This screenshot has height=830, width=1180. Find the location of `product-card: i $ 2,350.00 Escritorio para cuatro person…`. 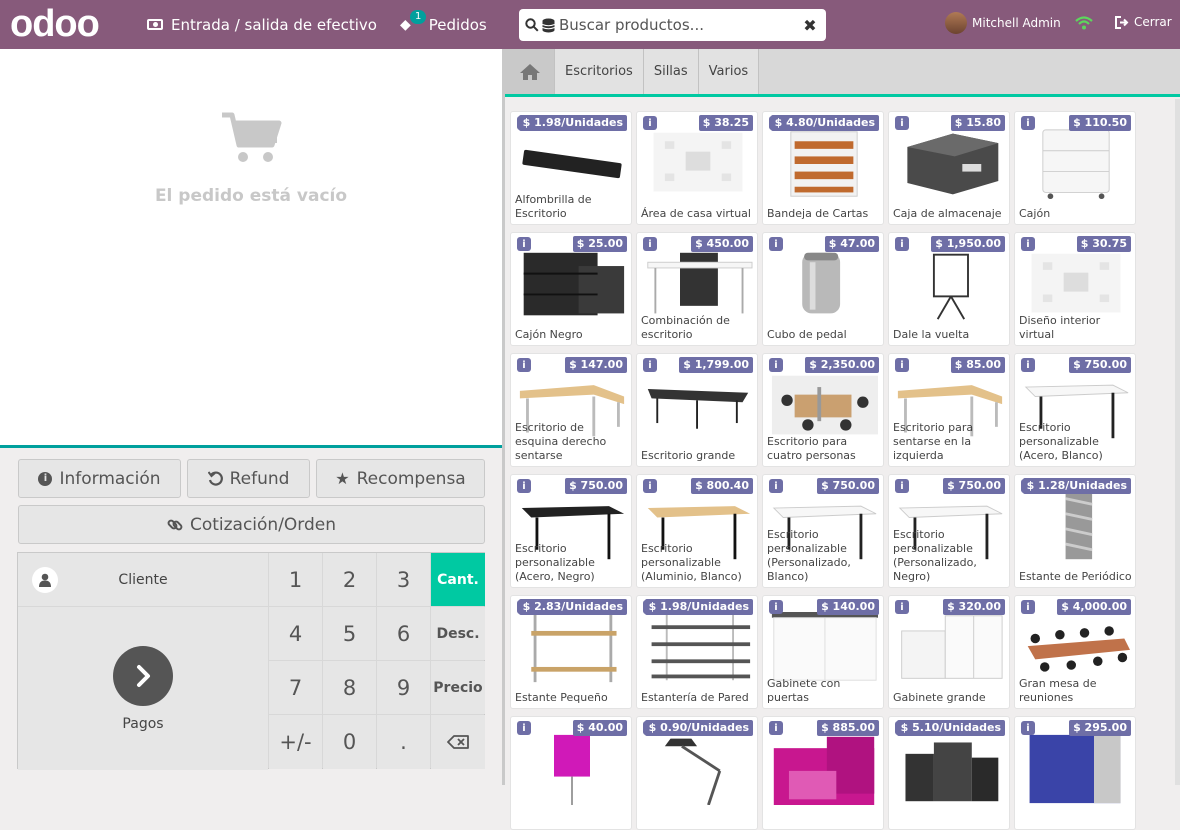

product-card: i $ 2,350.00 Escritorio para cuatro person… is located at coordinates (823, 410).